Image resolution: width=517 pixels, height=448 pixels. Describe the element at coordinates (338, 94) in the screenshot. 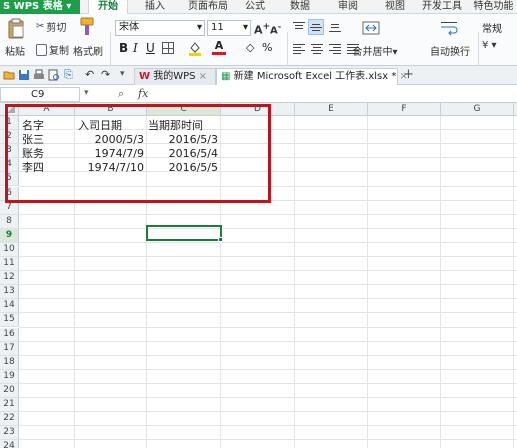

I see `formula-input` at that location.